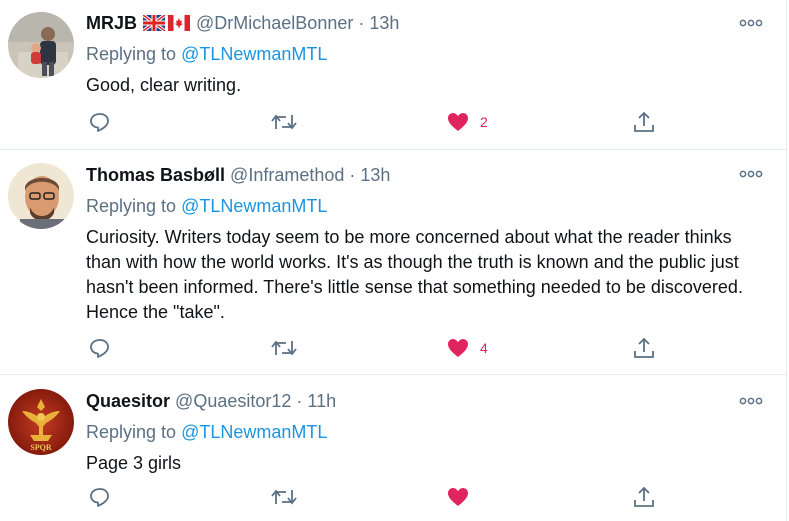  Describe the element at coordinates (484, 122) in the screenshot. I see `like-count: 2` at that location.